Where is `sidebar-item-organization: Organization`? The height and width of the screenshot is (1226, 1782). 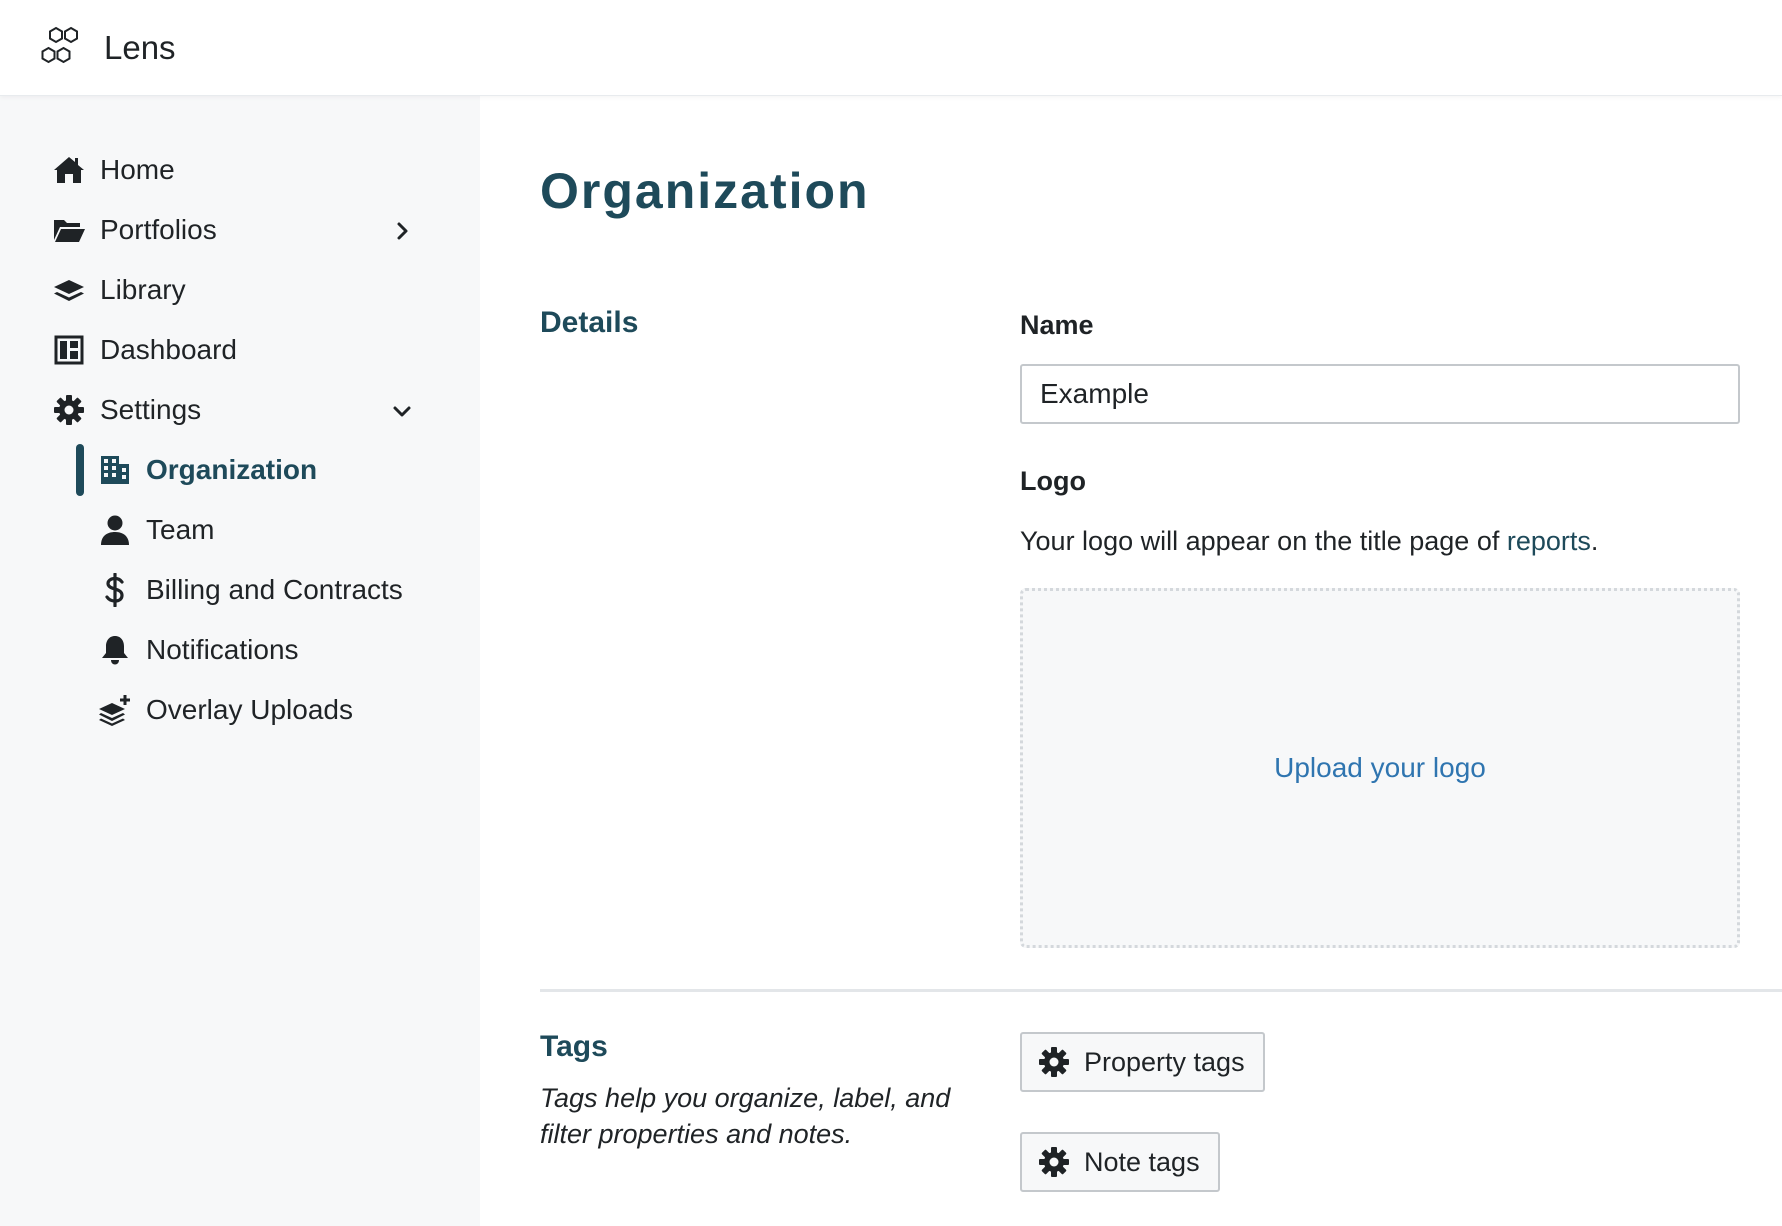
sidebar-item-organization: Organization is located at coordinates (240, 470).